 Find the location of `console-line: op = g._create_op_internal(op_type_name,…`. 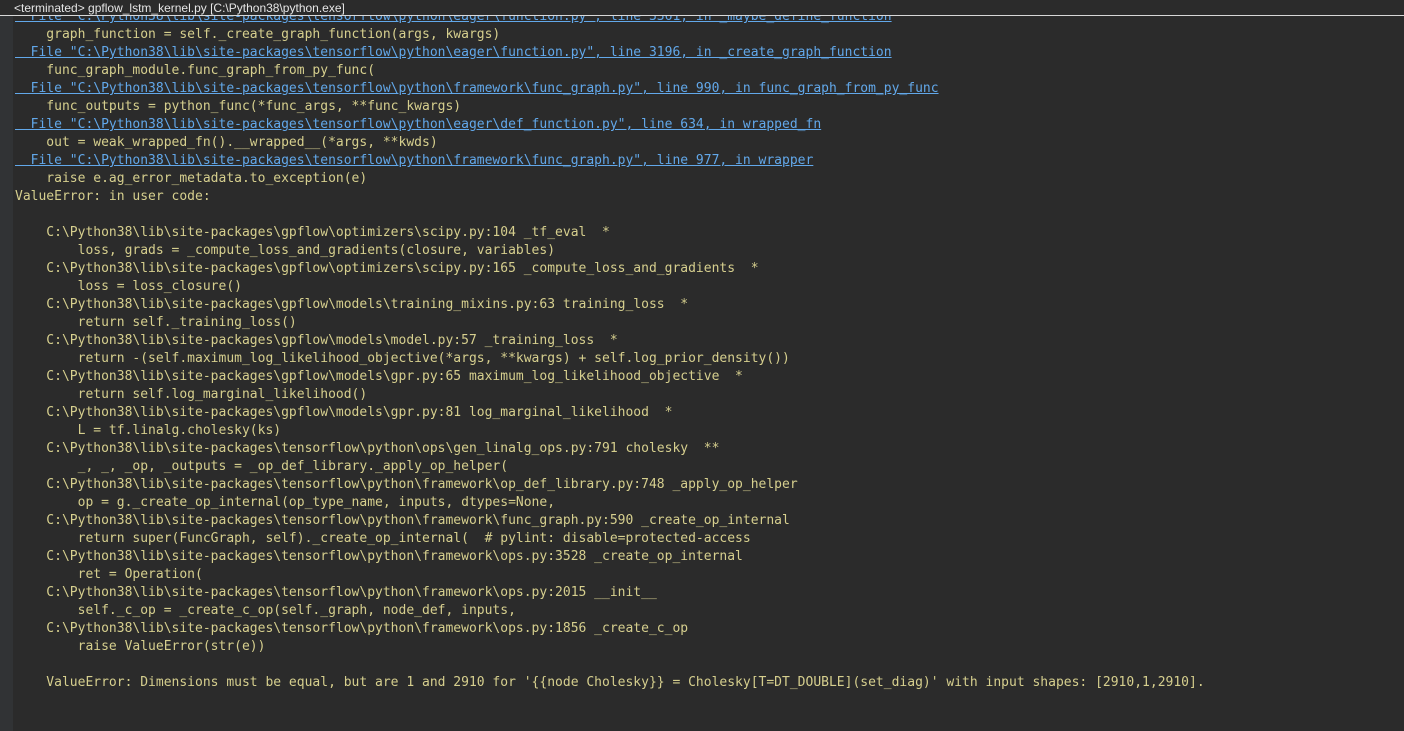

console-line: op = g._create_op_internal(op_type_name,… is located at coordinates (285, 502).